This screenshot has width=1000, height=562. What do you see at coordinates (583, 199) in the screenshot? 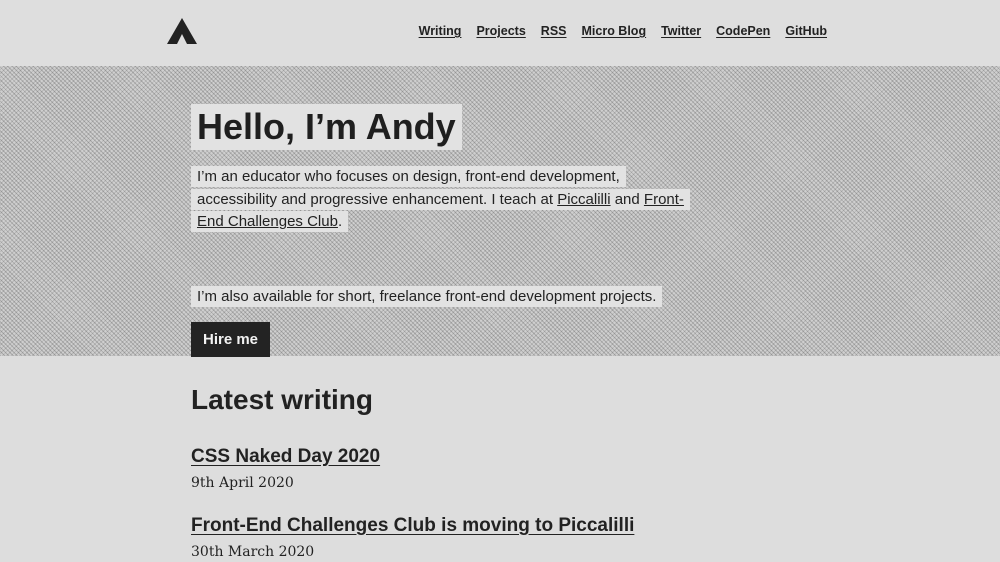
I see `piccalilli-link: Piccalilli` at bounding box center [583, 199].